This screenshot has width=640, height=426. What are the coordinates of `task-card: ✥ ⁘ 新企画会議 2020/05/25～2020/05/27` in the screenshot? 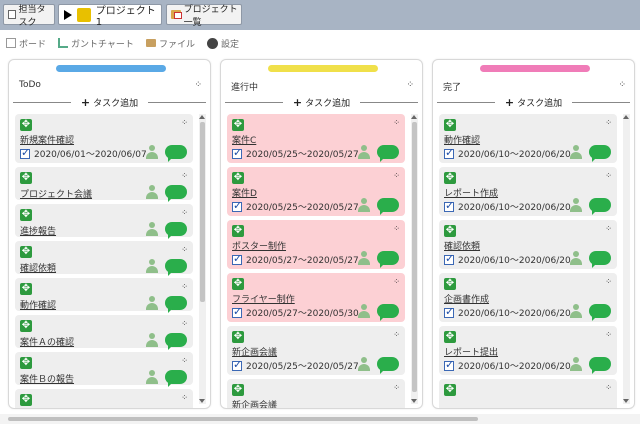 It's located at (316, 350).